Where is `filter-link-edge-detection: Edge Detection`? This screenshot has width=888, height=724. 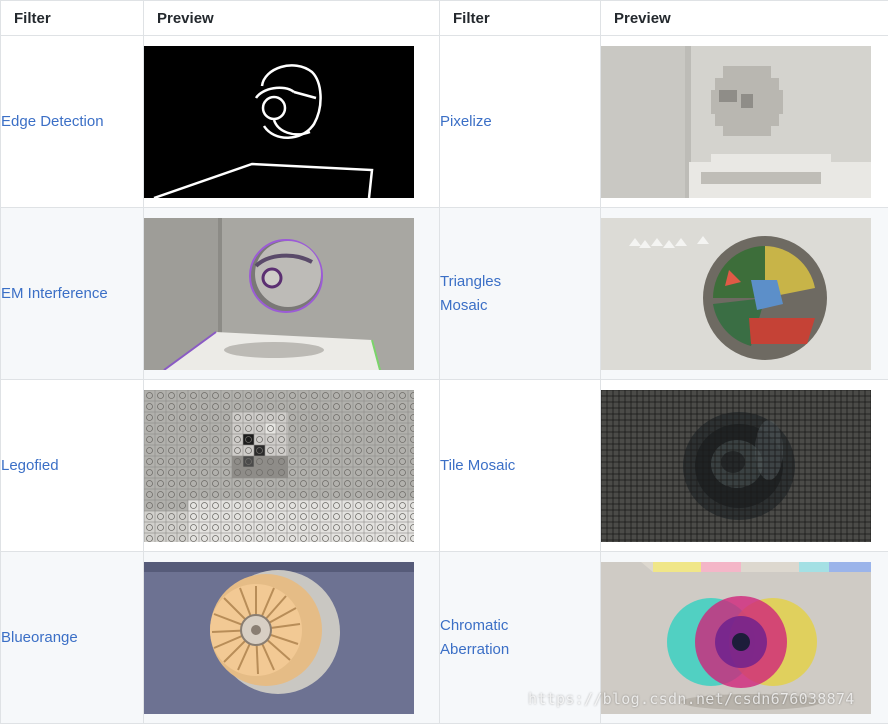
filter-link-edge-detection: Edge Detection is located at coordinates (56, 122).